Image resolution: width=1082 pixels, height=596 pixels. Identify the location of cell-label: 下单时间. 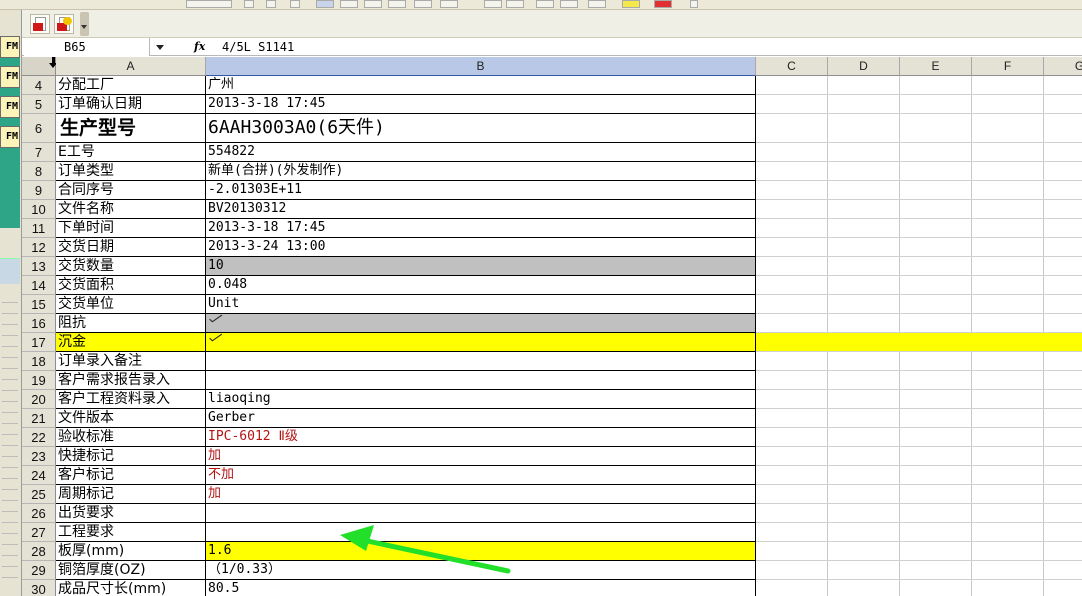
(131, 228).